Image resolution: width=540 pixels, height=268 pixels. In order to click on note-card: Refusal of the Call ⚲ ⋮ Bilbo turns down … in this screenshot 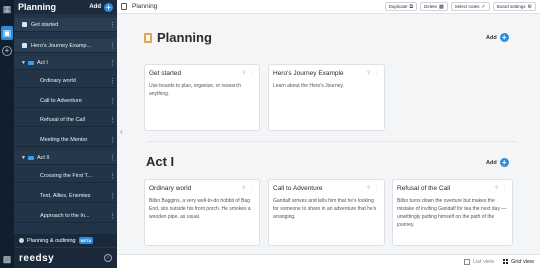, I will do `click(452, 212)`.